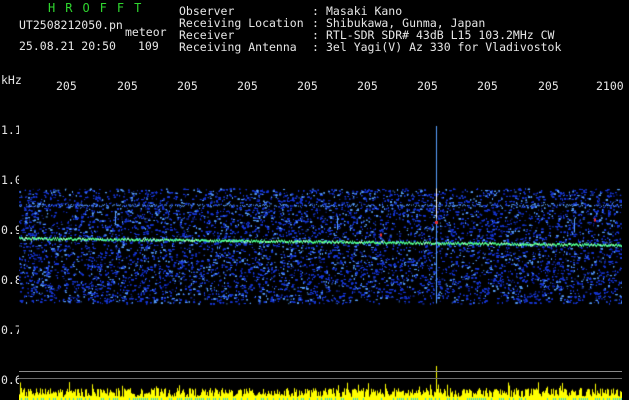 Image resolution: width=629 pixels, height=400 pixels. What do you see at coordinates (67, 46) in the screenshot?
I see `capture-datetime: 25.08.21 20:50` at bounding box center [67, 46].